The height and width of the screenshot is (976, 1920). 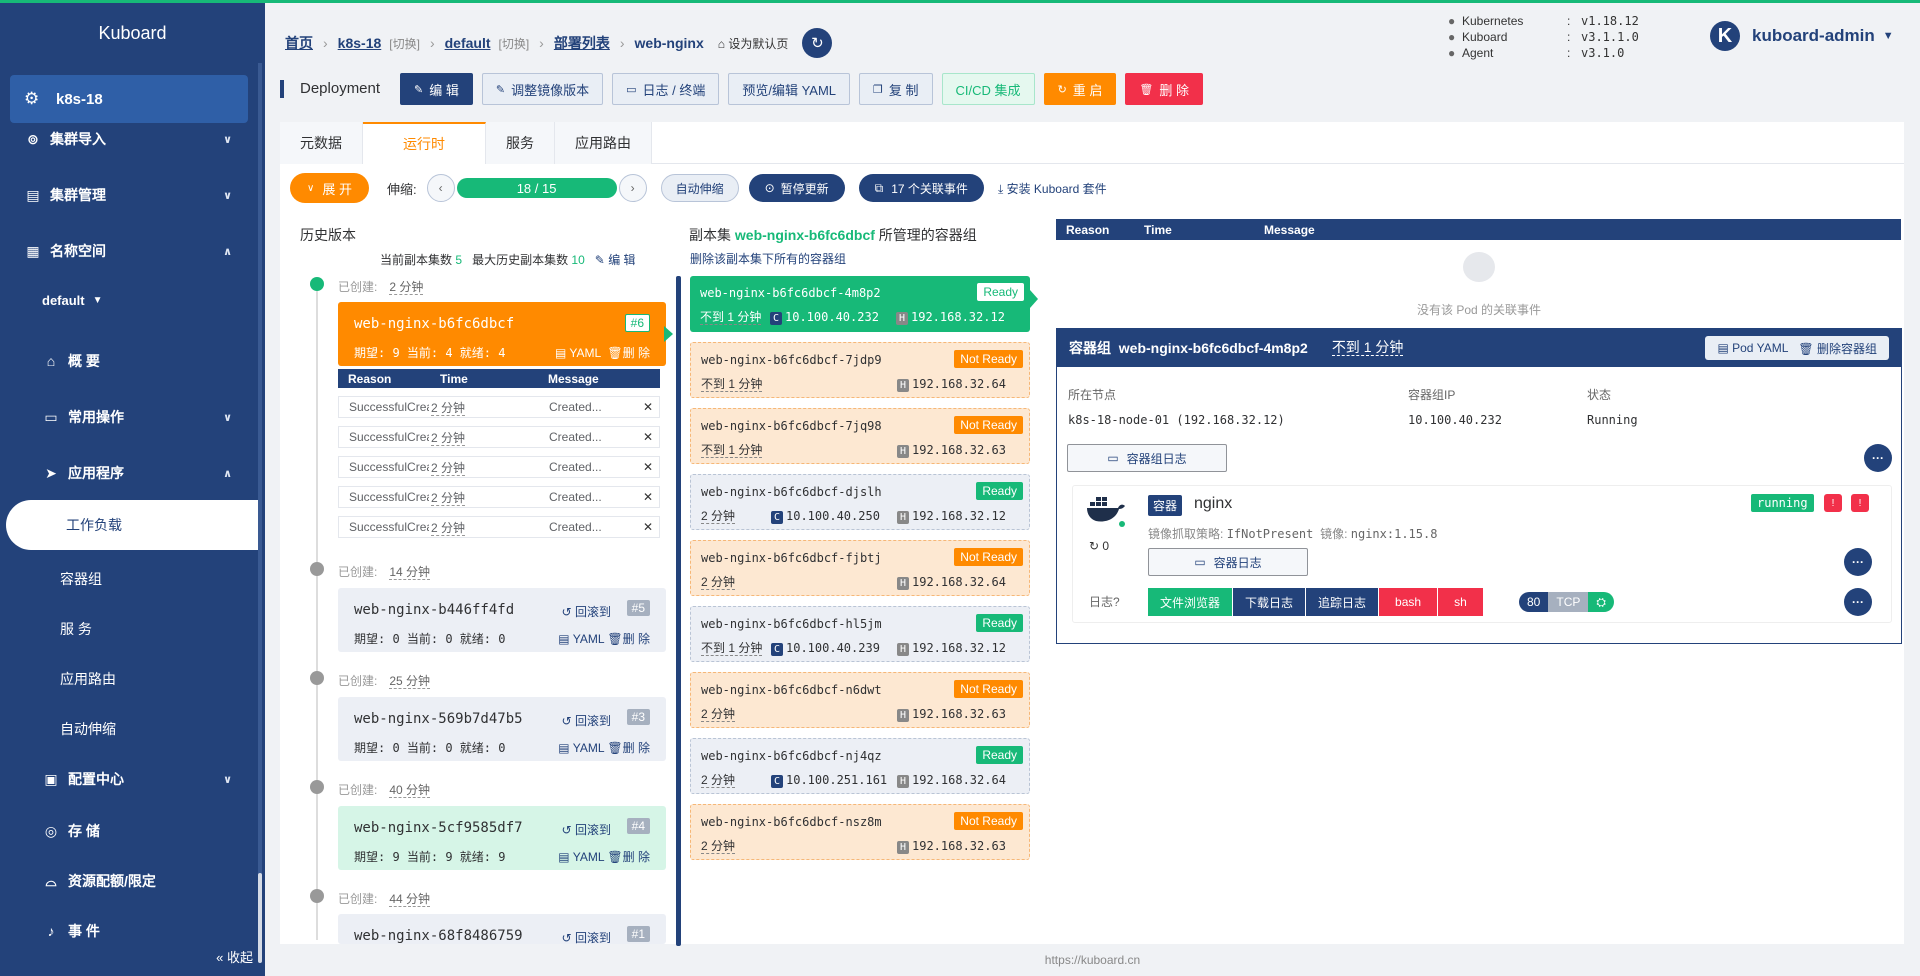 What do you see at coordinates (130, 139) in the screenshot?
I see `sidebar-item-cluster-import: ⊚ 集群导入 ∨` at bounding box center [130, 139].